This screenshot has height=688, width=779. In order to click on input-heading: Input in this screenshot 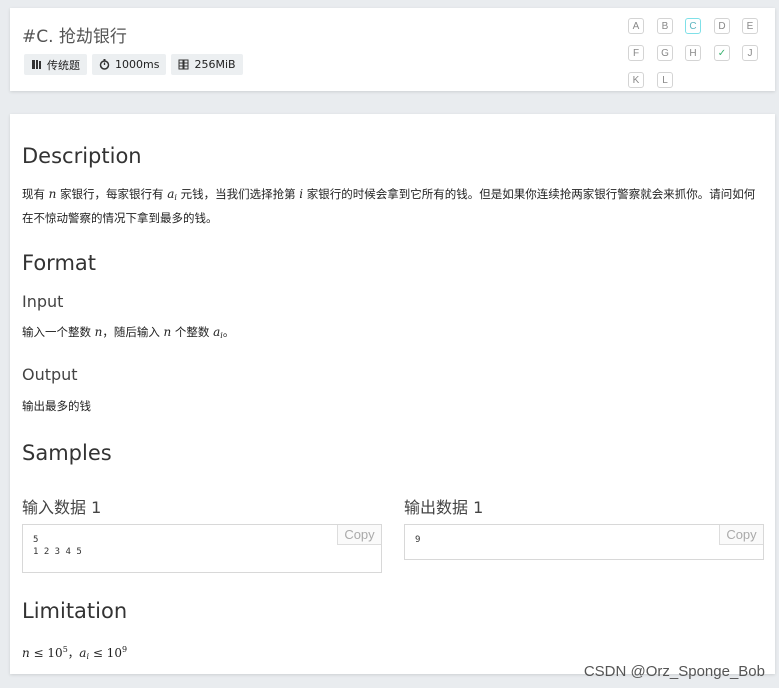, I will do `click(43, 301)`.